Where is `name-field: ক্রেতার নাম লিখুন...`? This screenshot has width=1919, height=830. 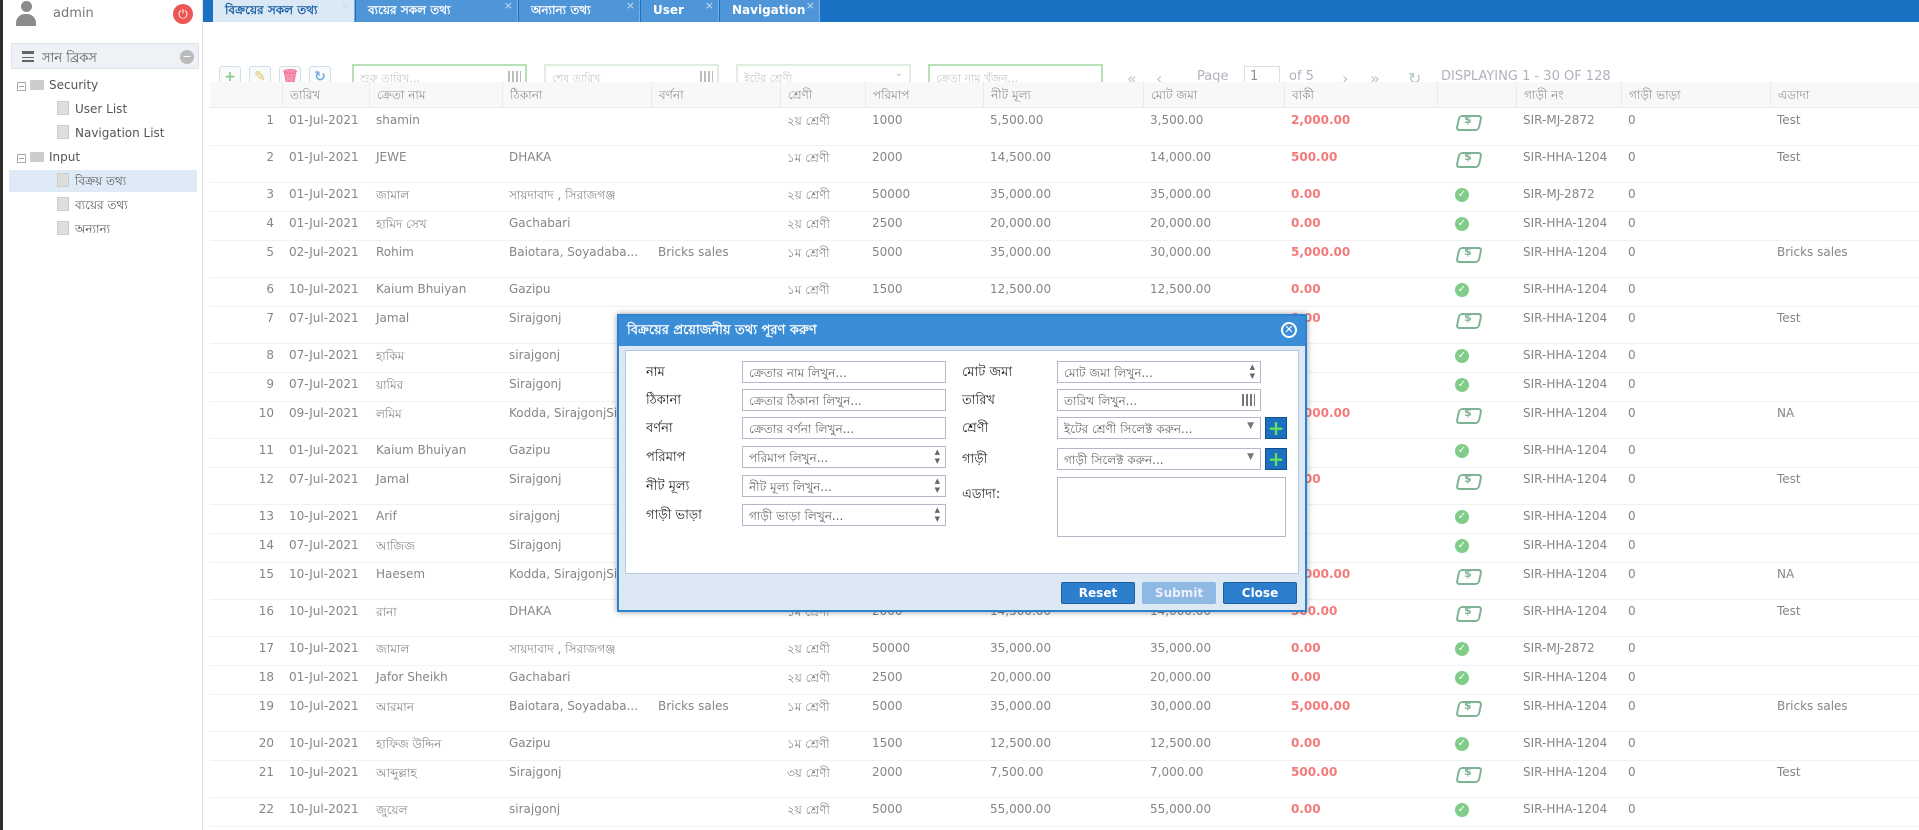
name-field: ক্রেতার নাম লিখুন... is located at coordinates (844, 372).